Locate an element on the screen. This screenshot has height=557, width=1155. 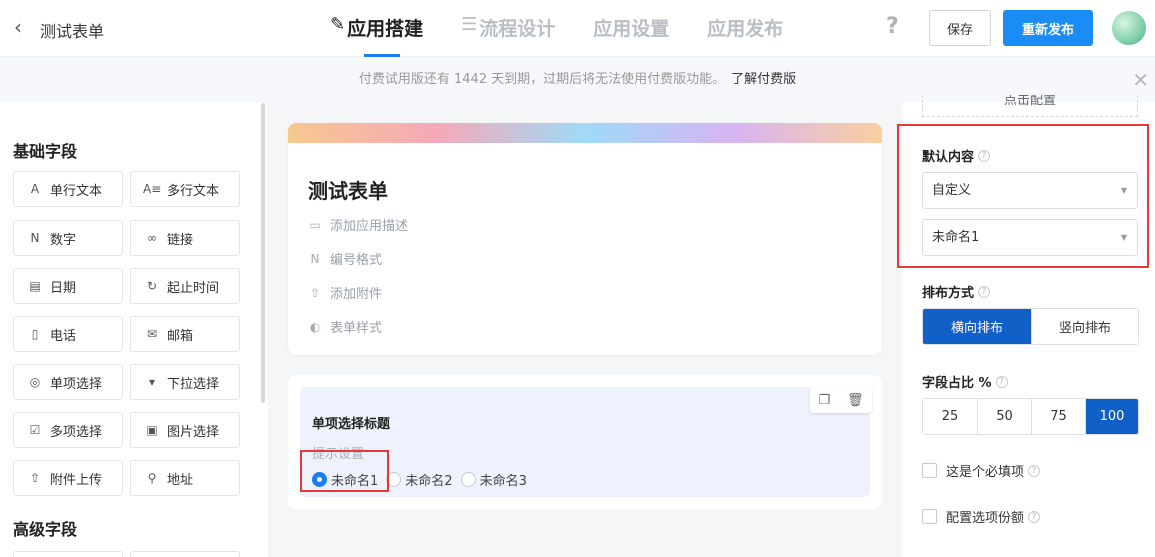
ratio-label: 字段占比 %? is located at coordinates (965, 381).